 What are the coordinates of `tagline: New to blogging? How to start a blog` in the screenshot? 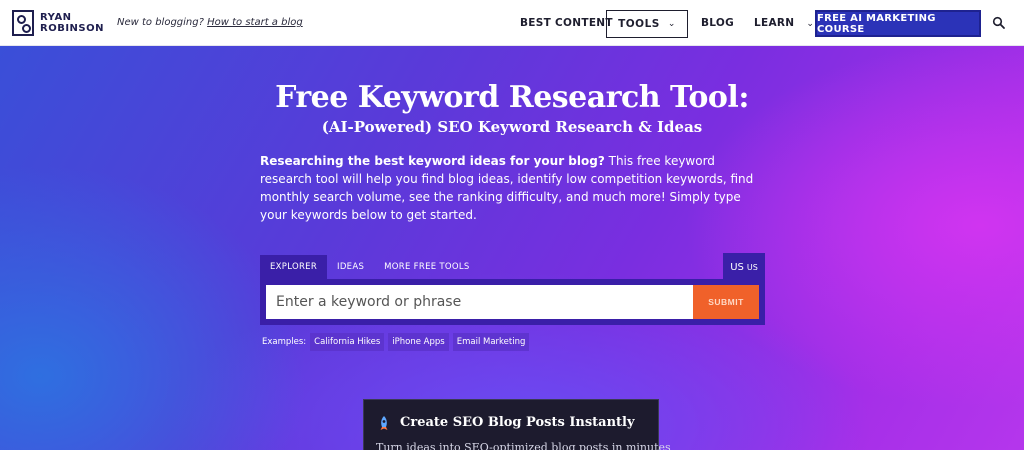 It's located at (210, 22).